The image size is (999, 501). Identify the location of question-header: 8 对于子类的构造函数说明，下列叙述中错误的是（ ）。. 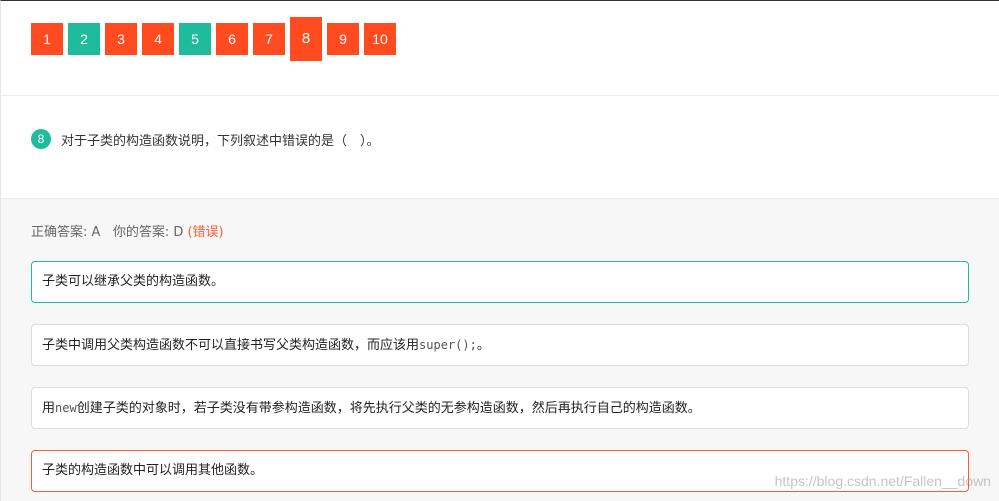
(205, 139).